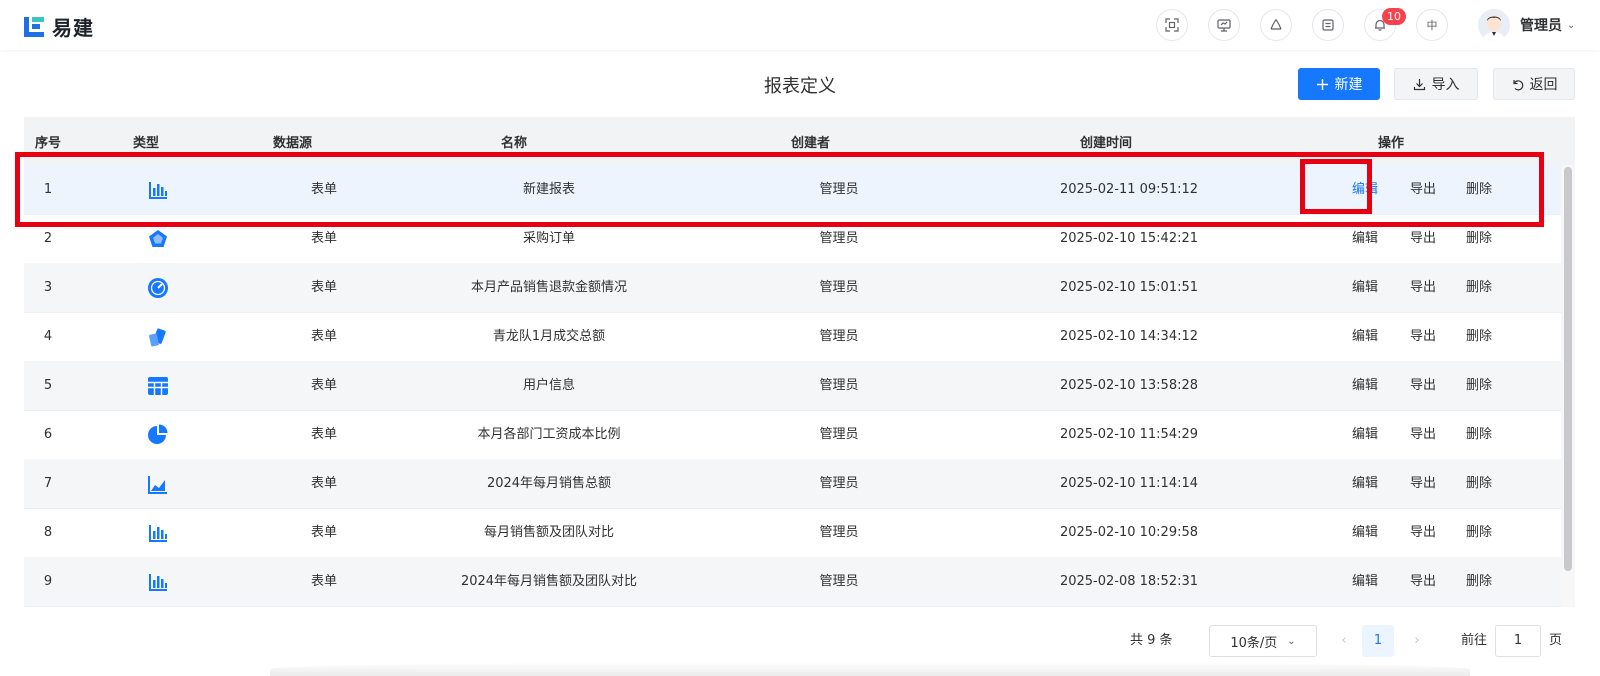 The image size is (1600, 676). I want to click on row-name: 采购订单, so click(548, 238).